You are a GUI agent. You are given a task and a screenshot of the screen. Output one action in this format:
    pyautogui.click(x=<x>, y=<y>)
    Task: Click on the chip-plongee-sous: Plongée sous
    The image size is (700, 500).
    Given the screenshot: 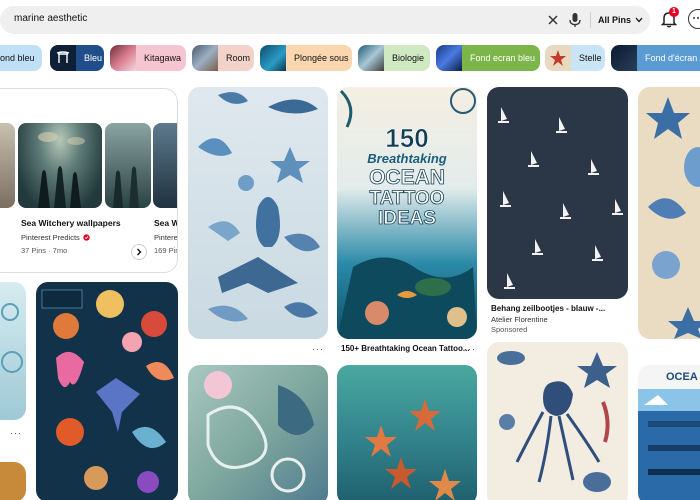 What is the action you would take?
    pyautogui.click(x=306, y=58)
    